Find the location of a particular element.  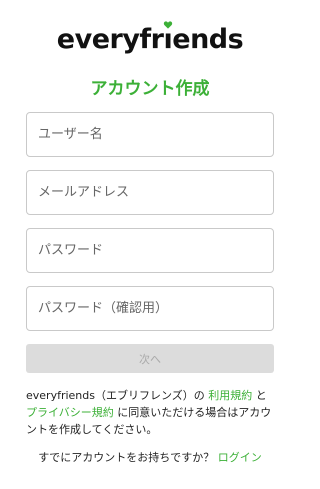

password-confirm-input is located at coordinates (155, 308).